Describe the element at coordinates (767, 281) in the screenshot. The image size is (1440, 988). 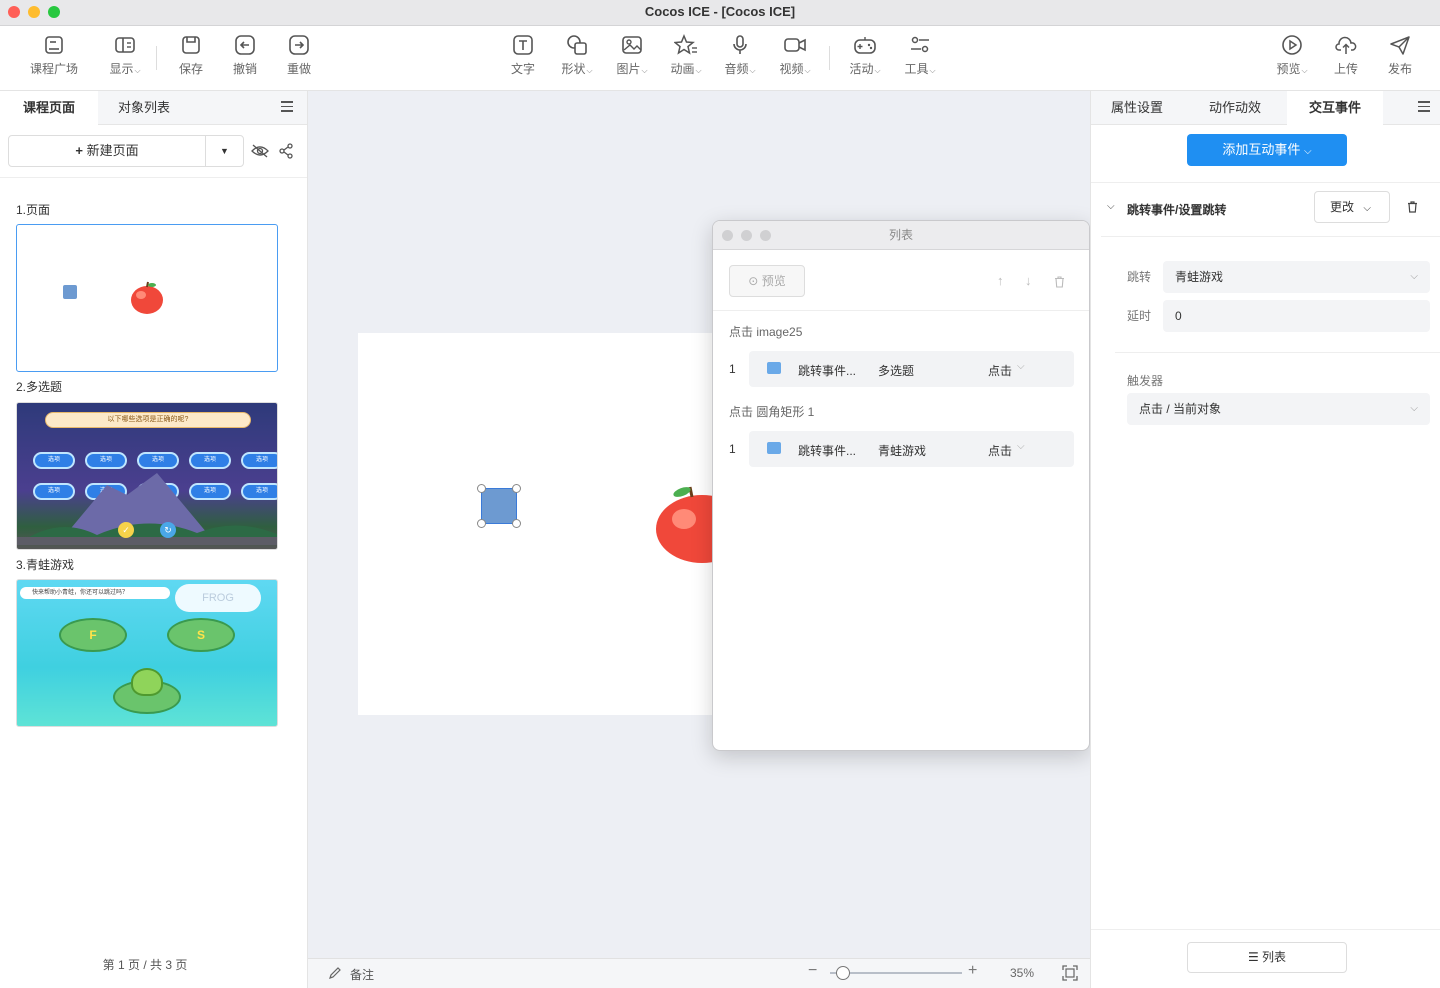
I see `preview-button: ⊙ 预览` at that location.